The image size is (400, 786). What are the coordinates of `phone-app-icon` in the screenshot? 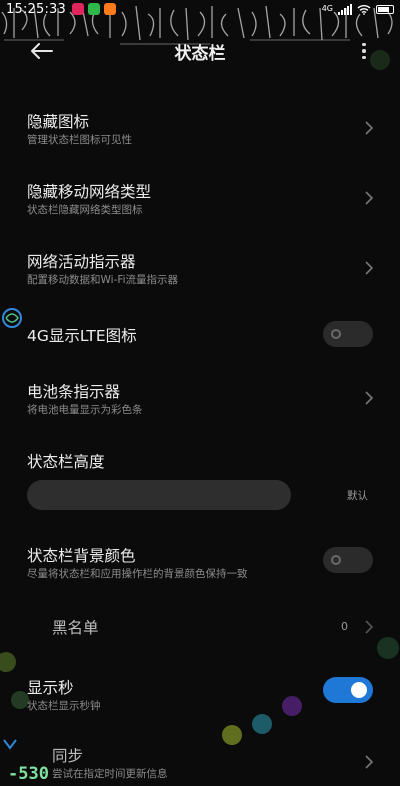 It's located at (94, 9).